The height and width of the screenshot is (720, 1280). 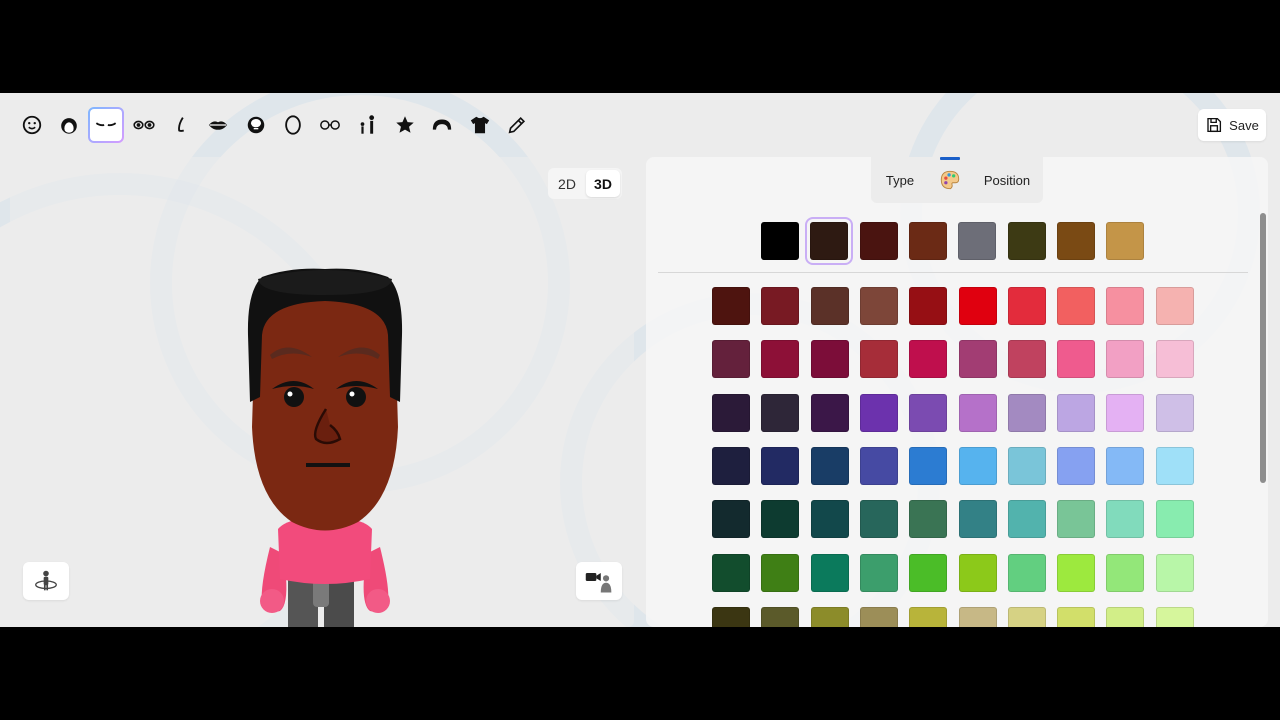 I want to click on nose-tool-button, so click(x=181, y=125).